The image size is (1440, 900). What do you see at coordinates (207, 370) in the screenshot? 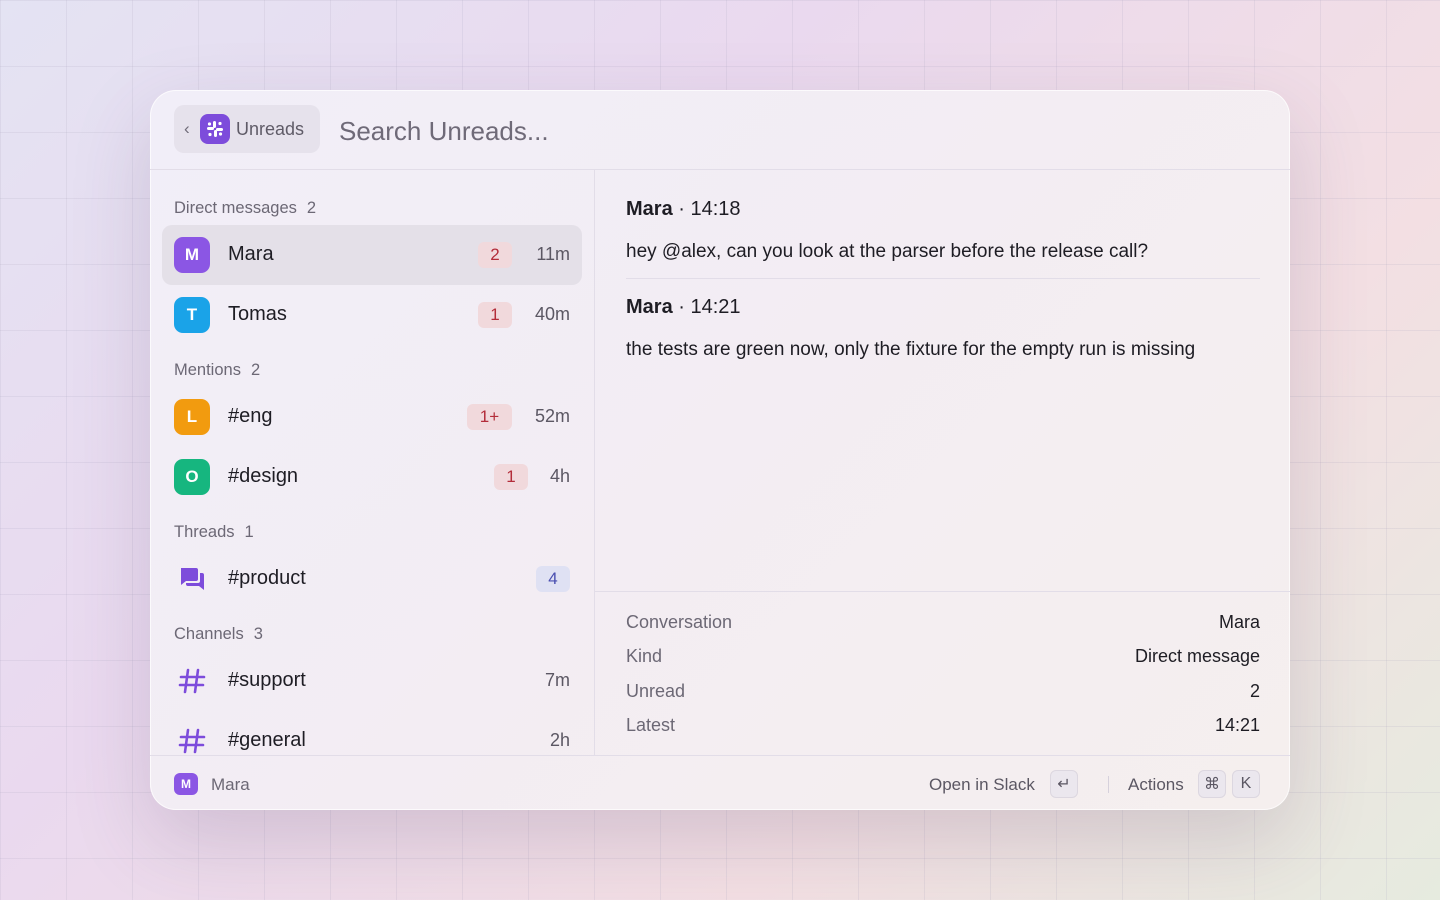
I see `section-label: Mentions` at bounding box center [207, 370].